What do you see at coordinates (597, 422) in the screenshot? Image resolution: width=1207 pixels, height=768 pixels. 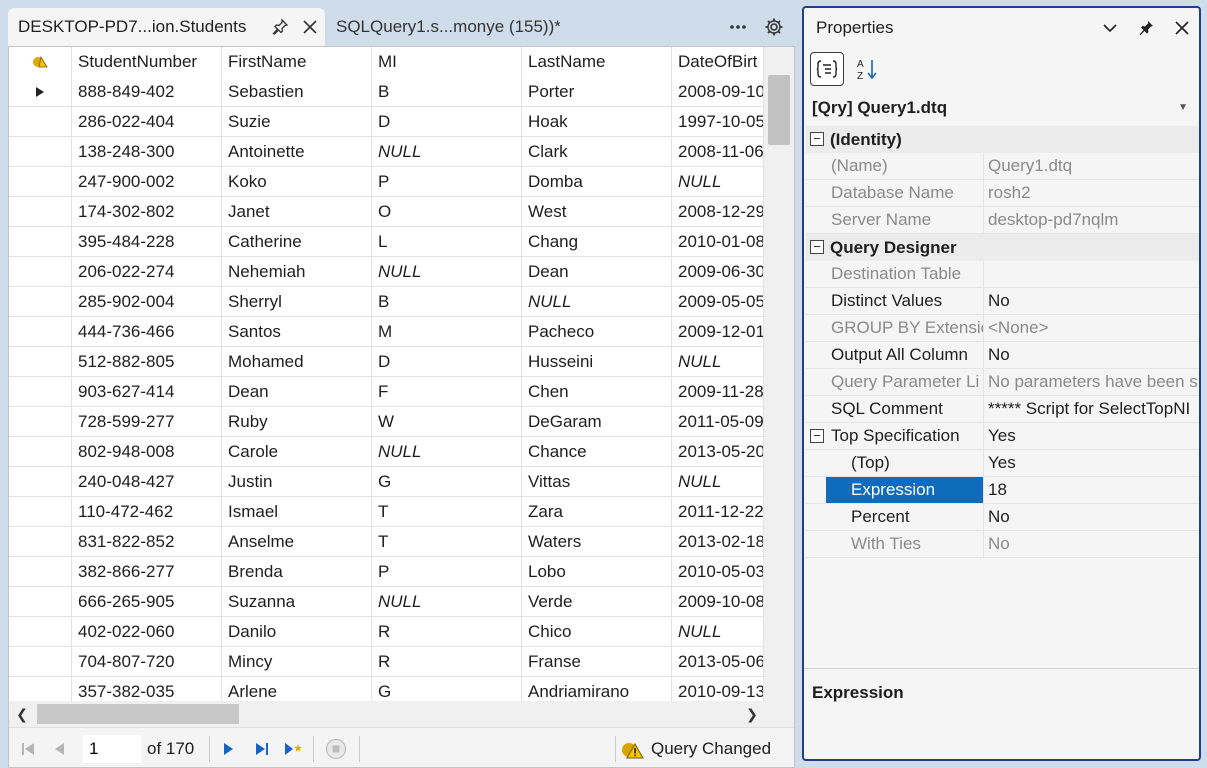 I see `grid-cell: DeGaram` at bounding box center [597, 422].